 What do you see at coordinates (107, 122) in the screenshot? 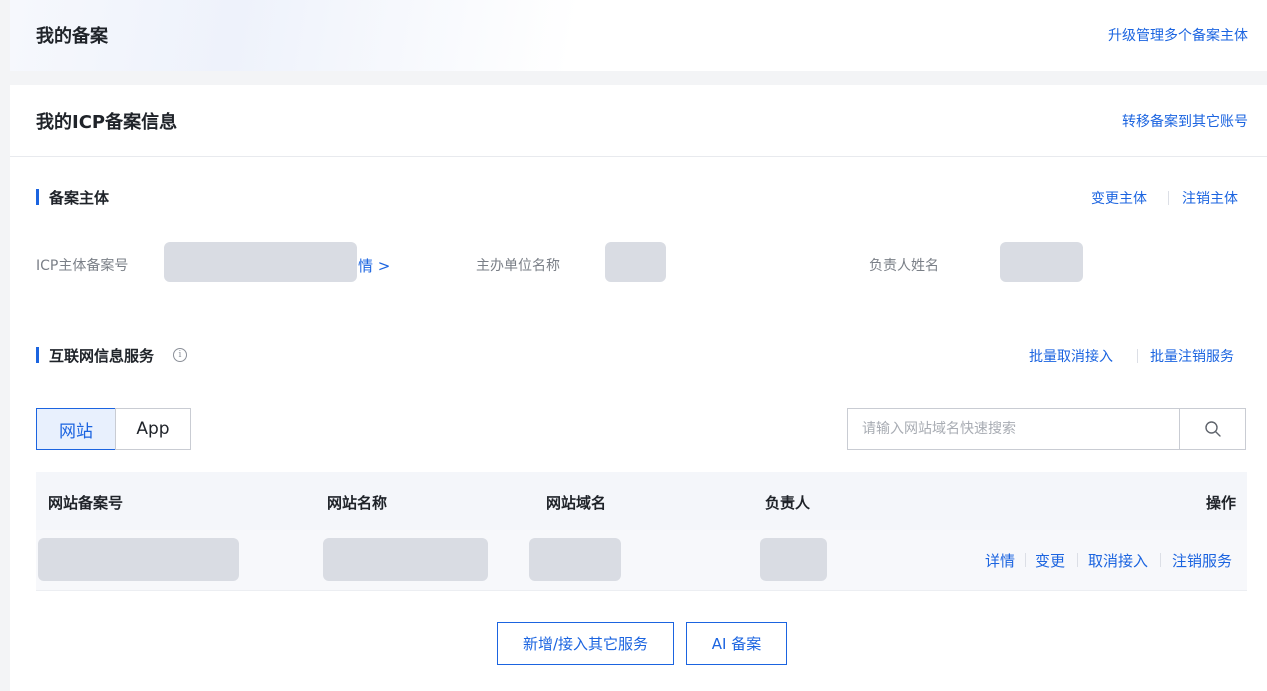
I see `icp-title: 我的ICP备案信息` at bounding box center [107, 122].